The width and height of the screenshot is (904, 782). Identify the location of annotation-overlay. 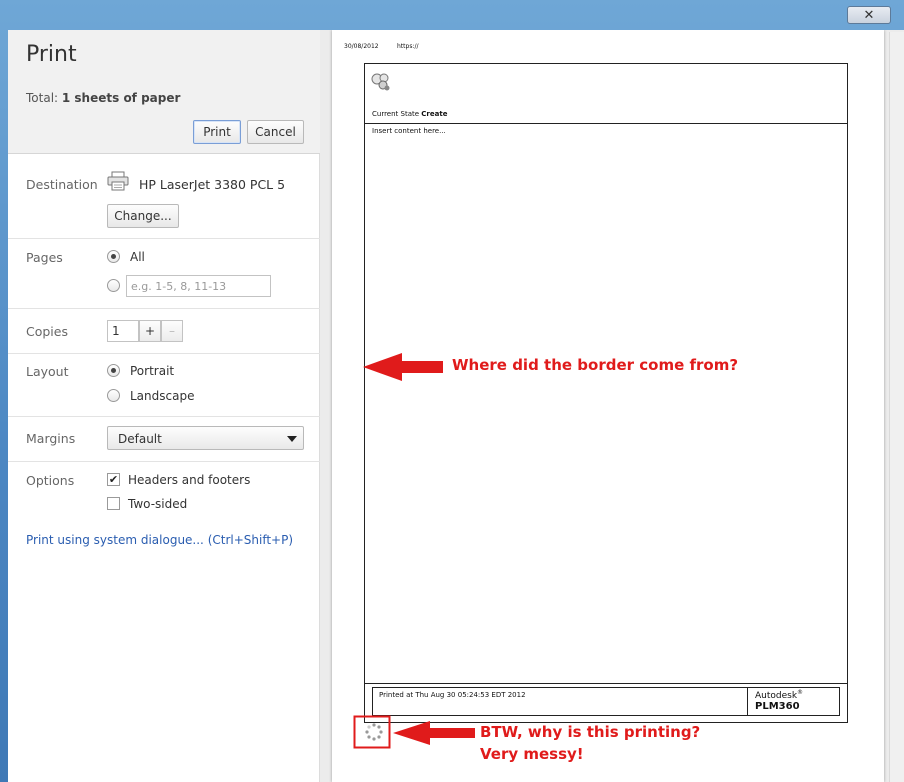
(414, 551).